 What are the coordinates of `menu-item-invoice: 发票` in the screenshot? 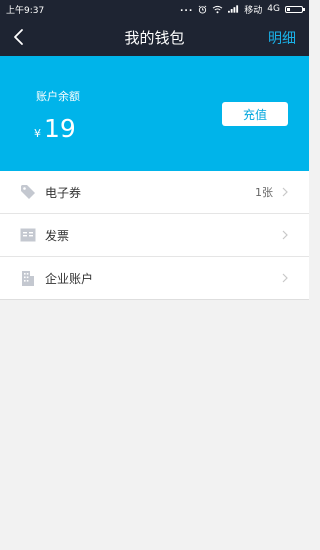 It's located at (154, 235).